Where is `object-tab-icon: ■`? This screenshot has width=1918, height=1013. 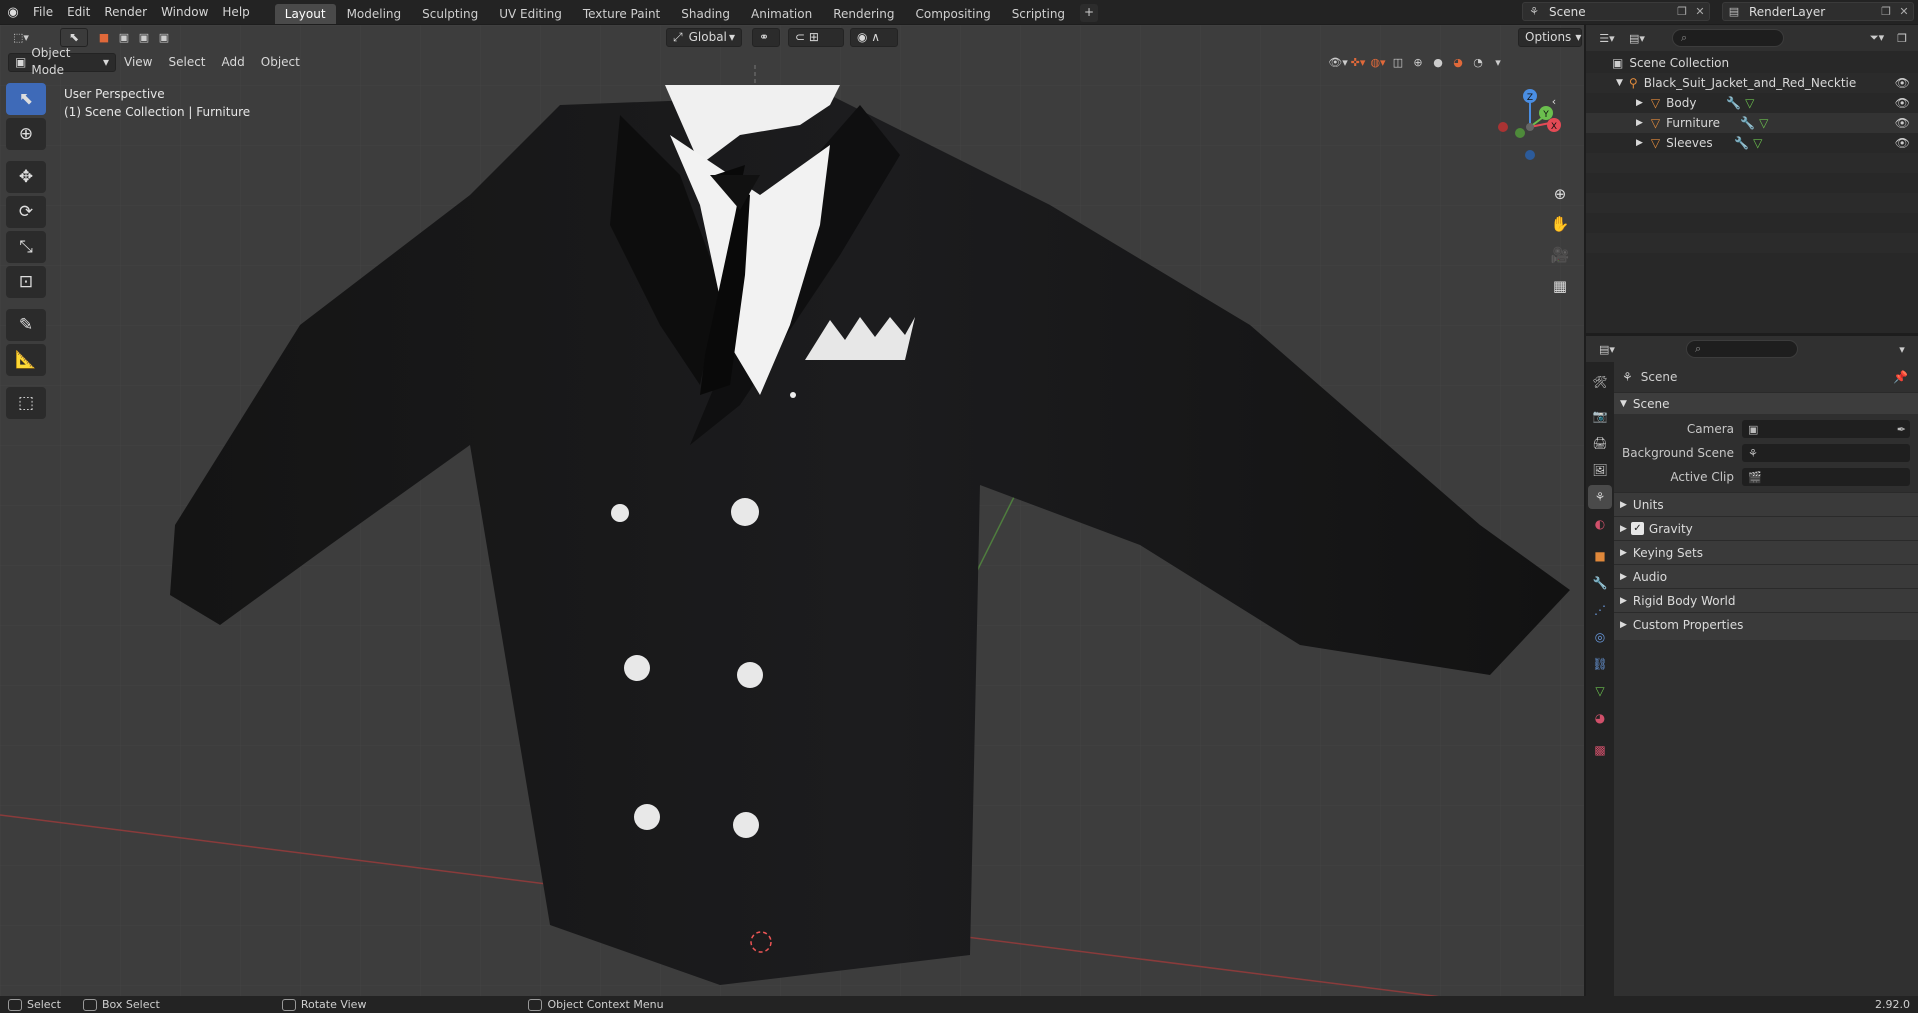 object-tab-icon: ■ is located at coordinates (1600, 556).